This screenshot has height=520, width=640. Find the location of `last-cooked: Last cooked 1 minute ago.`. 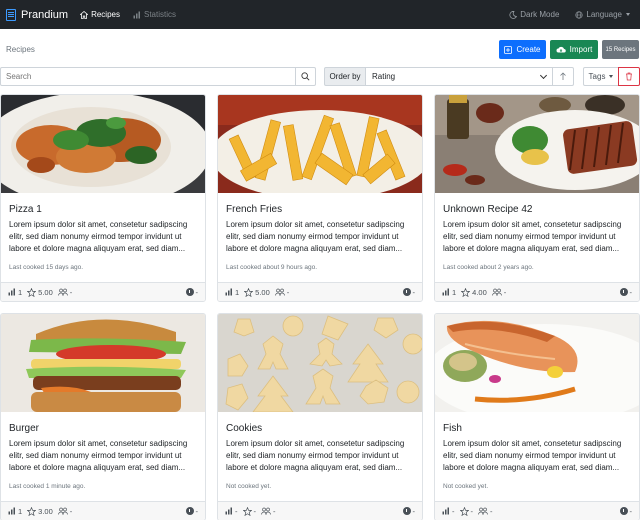

last-cooked: Last cooked 1 minute ago. is located at coordinates (47, 486).